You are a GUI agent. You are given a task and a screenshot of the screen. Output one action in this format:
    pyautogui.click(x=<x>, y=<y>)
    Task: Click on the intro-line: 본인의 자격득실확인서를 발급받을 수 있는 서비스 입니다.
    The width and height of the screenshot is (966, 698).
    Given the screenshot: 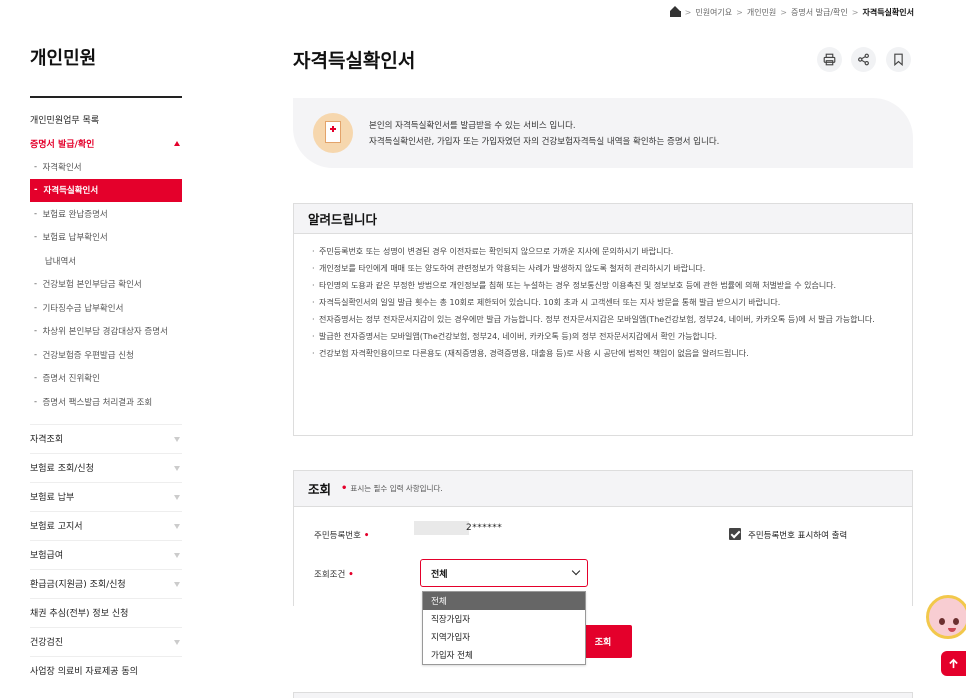 What is the action you would take?
    pyautogui.click(x=472, y=126)
    